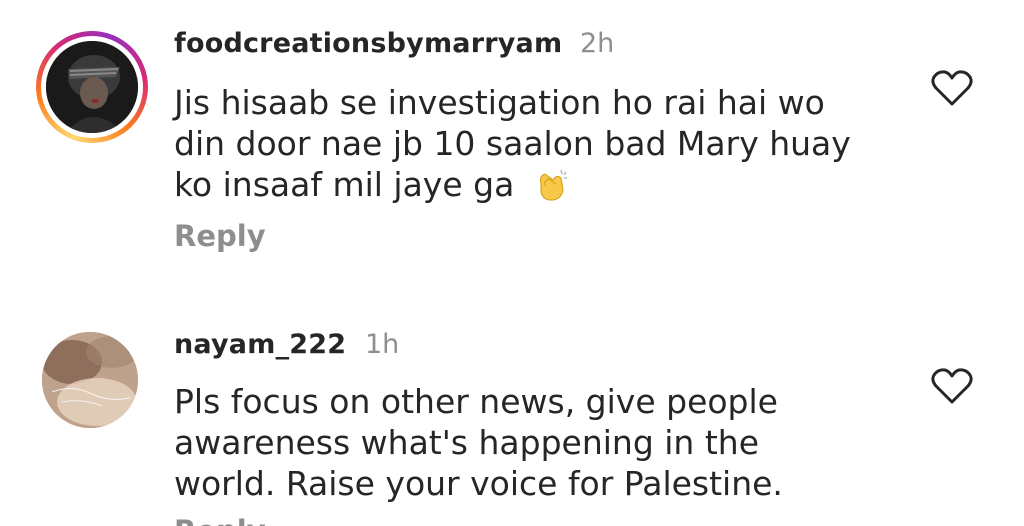  What do you see at coordinates (597, 43) in the screenshot?
I see `comment-timestamp: 2h` at bounding box center [597, 43].